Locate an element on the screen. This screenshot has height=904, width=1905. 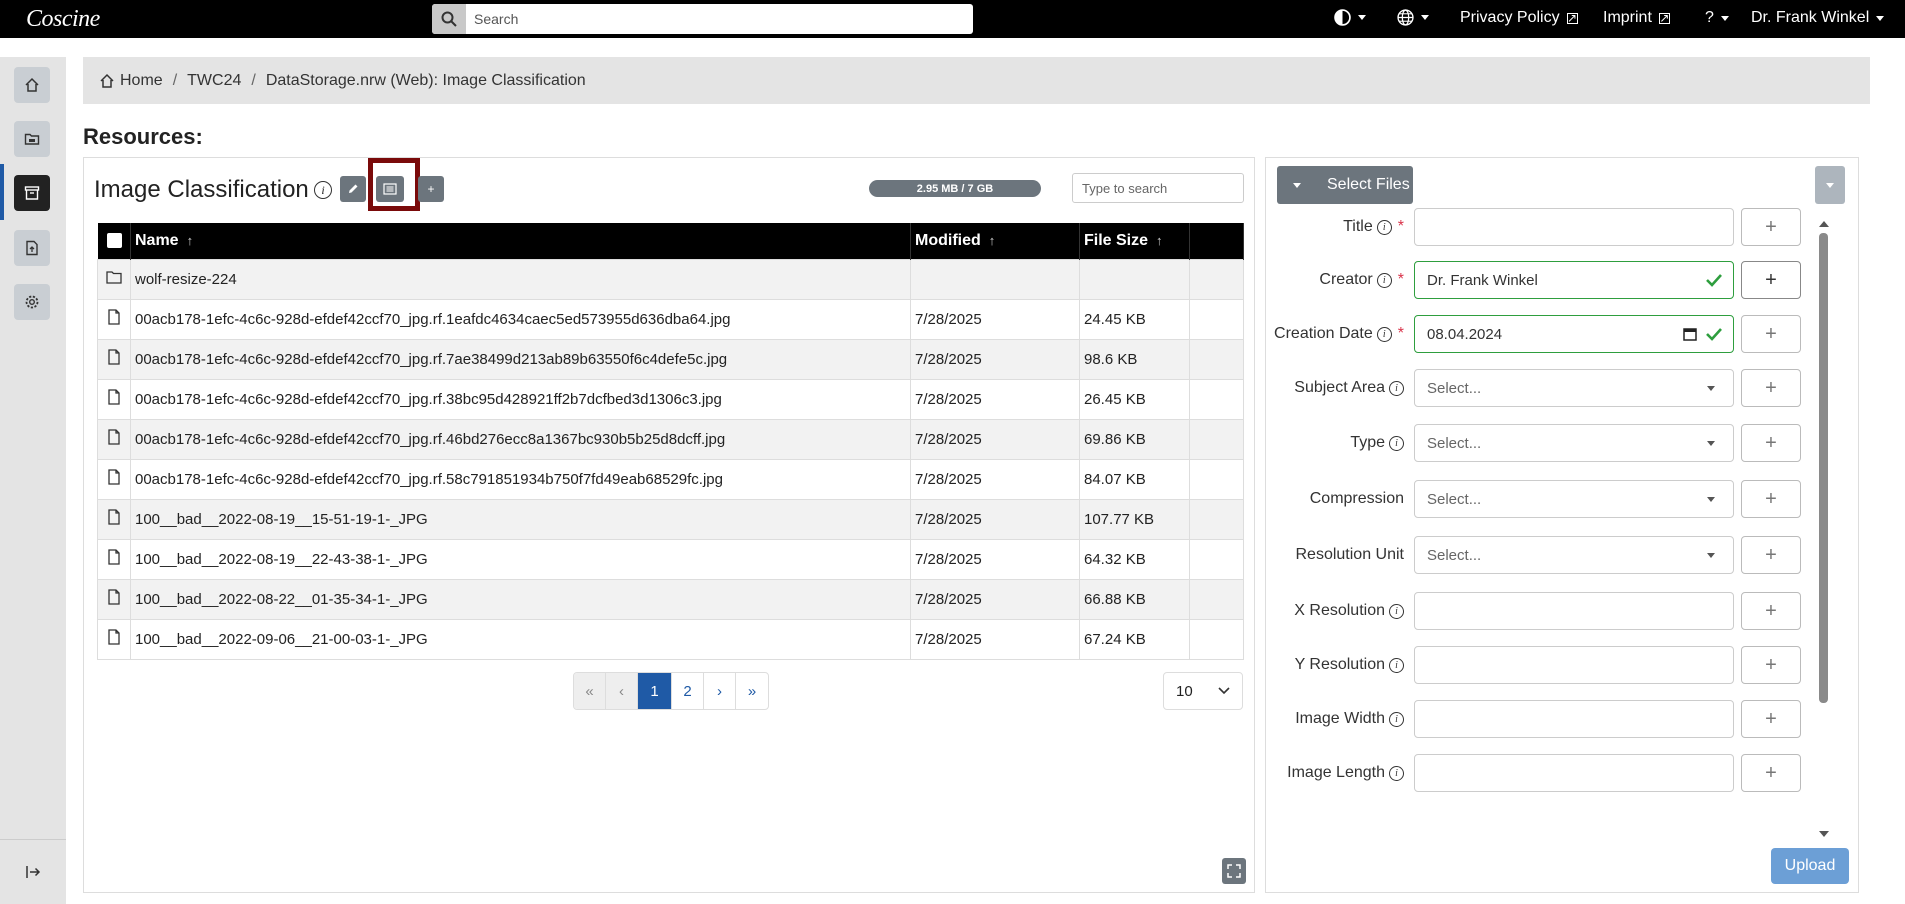
upload-button: Upload is located at coordinates (1810, 866).